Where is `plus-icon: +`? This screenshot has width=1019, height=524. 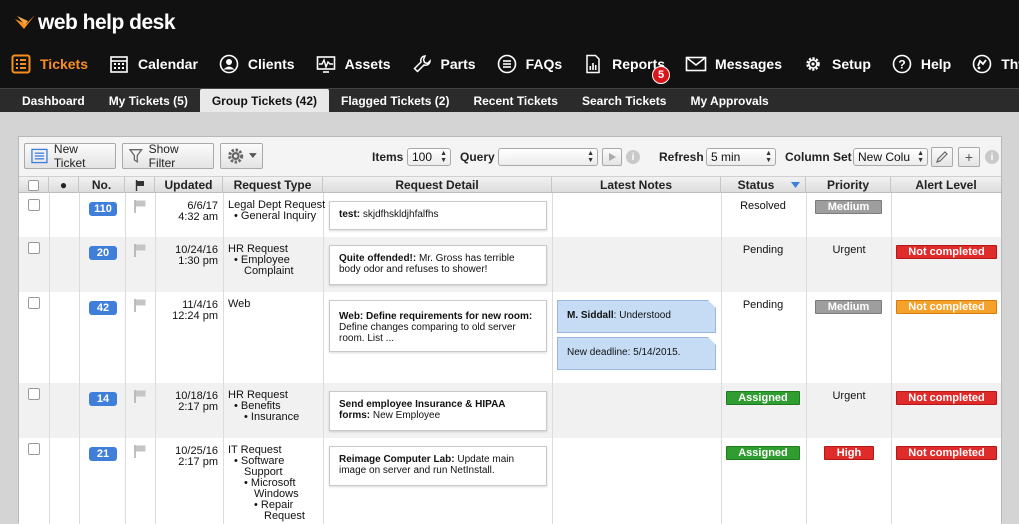
plus-icon: + is located at coordinates (969, 157).